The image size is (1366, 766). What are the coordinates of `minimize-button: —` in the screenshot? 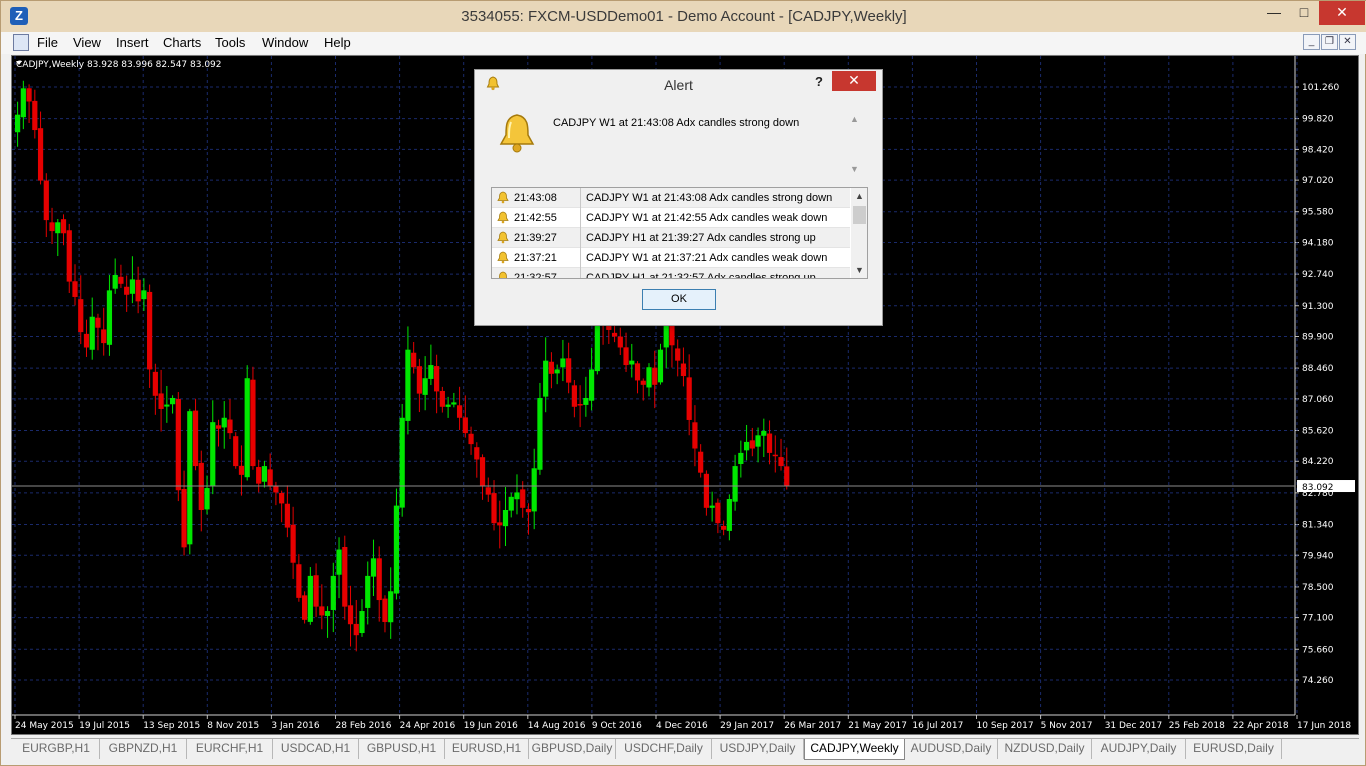 It's located at (1274, 13).